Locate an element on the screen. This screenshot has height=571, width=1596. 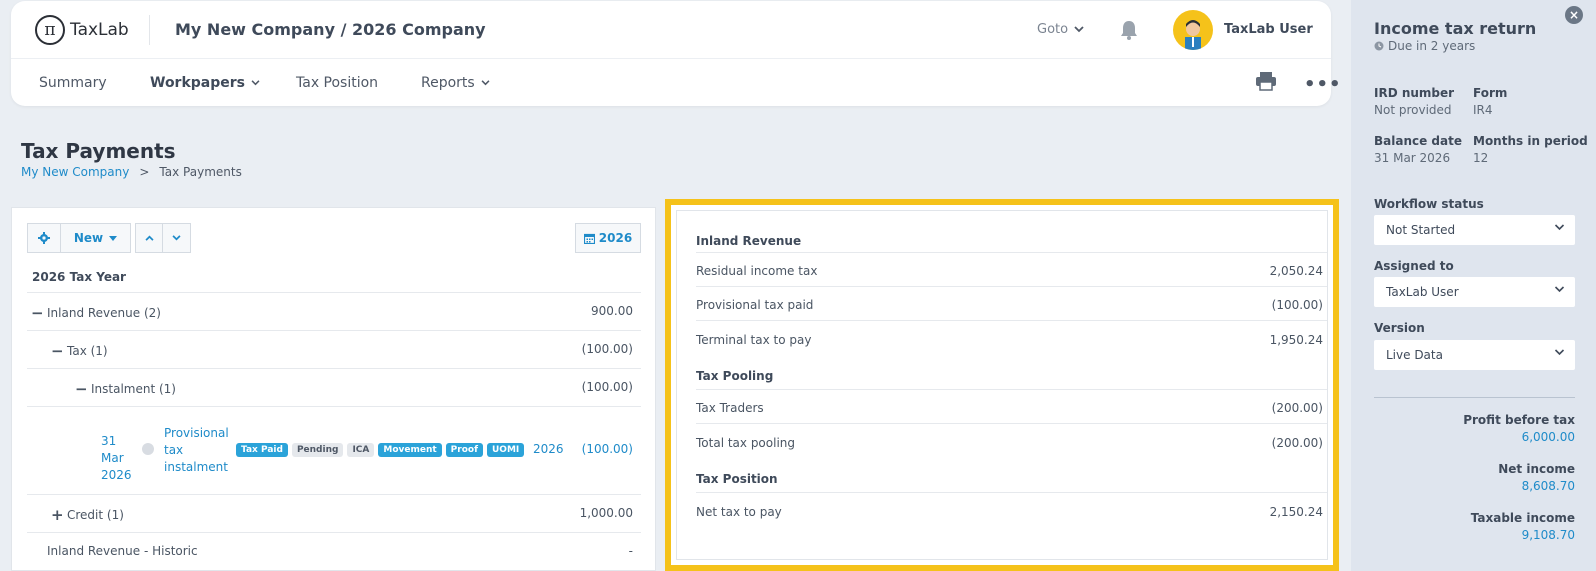
version-select: Live Data is located at coordinates (1474, 355).